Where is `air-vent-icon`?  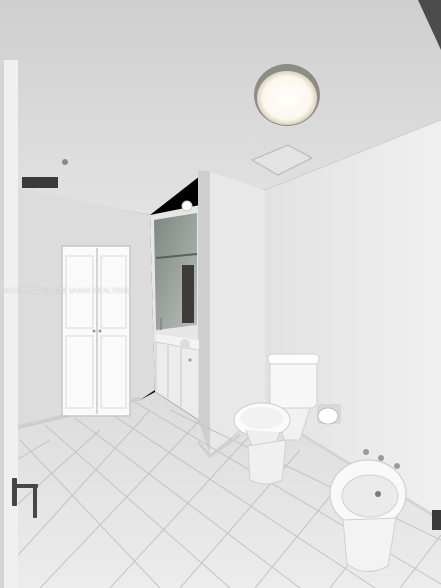
air-vent-icon is located at coordinates (40, 182).